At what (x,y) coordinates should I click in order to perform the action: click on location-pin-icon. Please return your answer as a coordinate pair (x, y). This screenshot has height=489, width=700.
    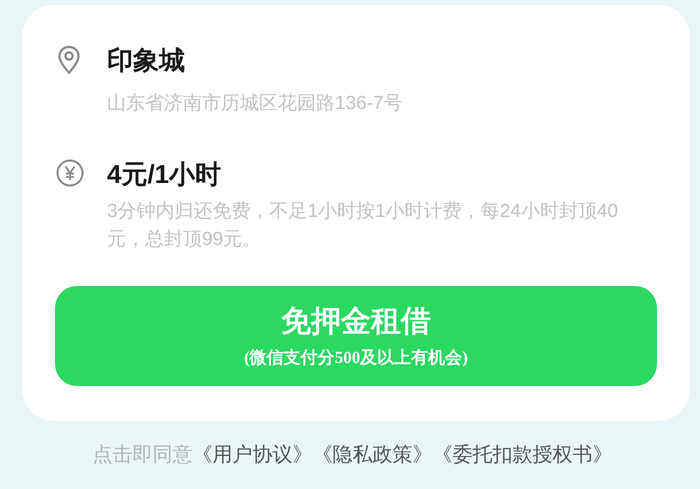
    Looking at the image, I should click on (69, 60).